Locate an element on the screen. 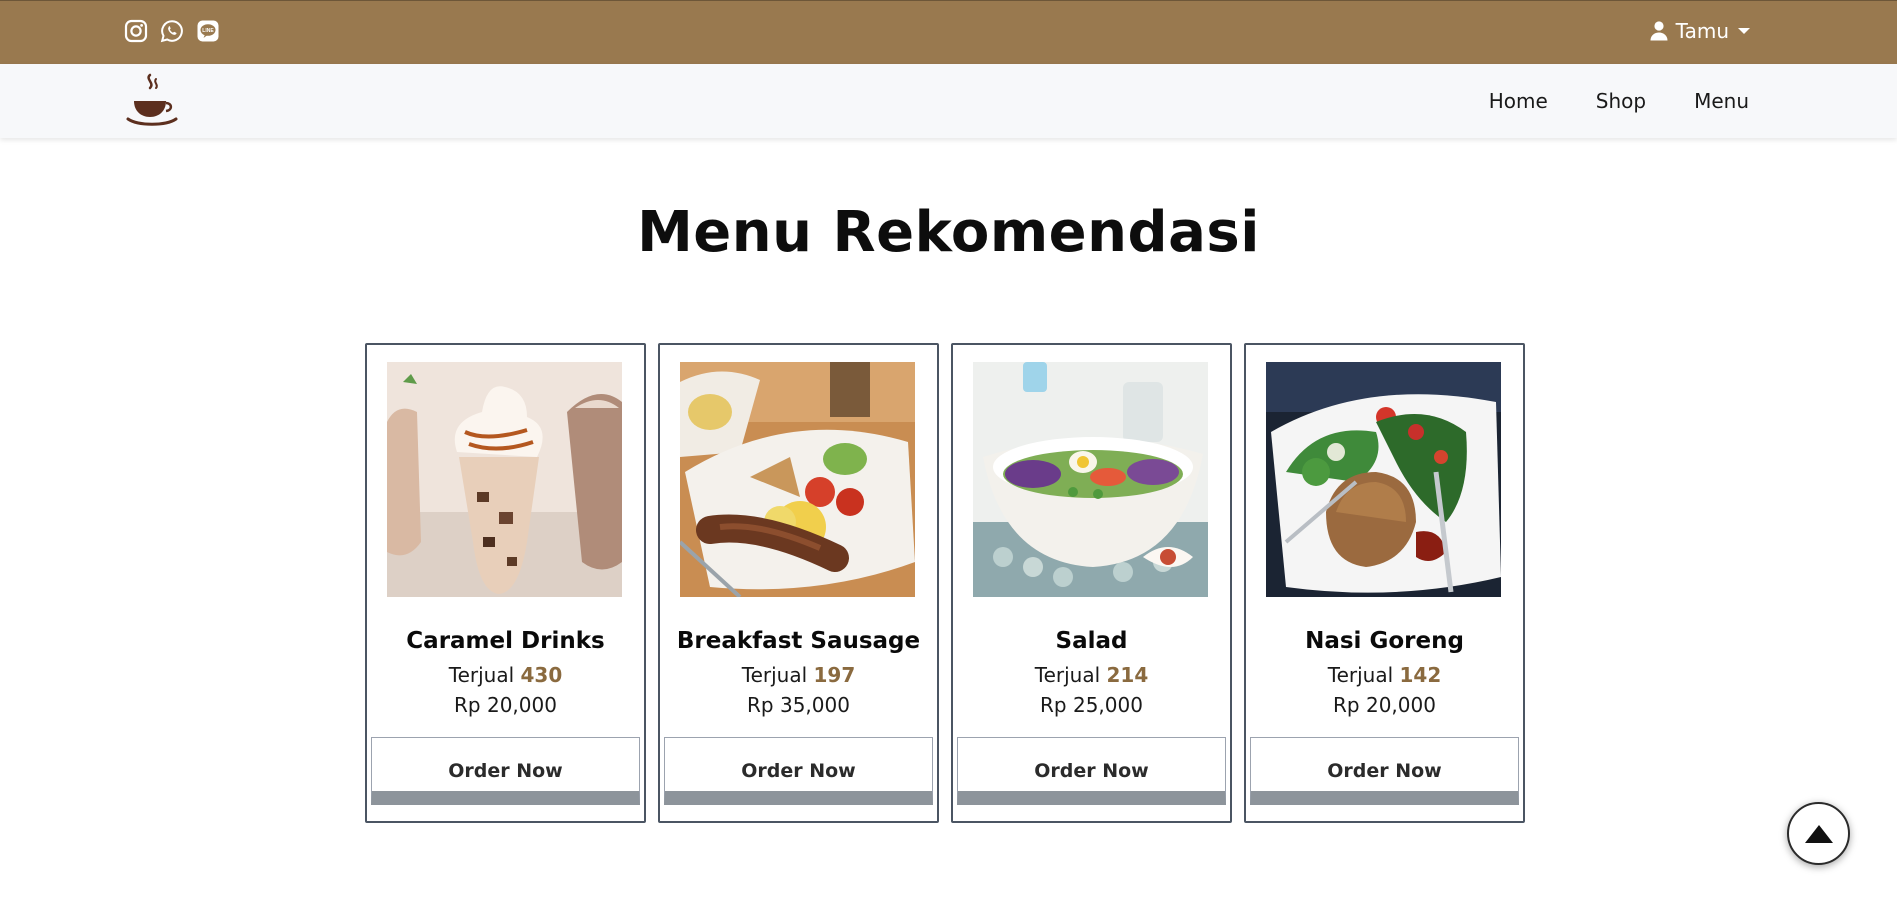  sold-count: 430 is located at coordinates (541, 675).